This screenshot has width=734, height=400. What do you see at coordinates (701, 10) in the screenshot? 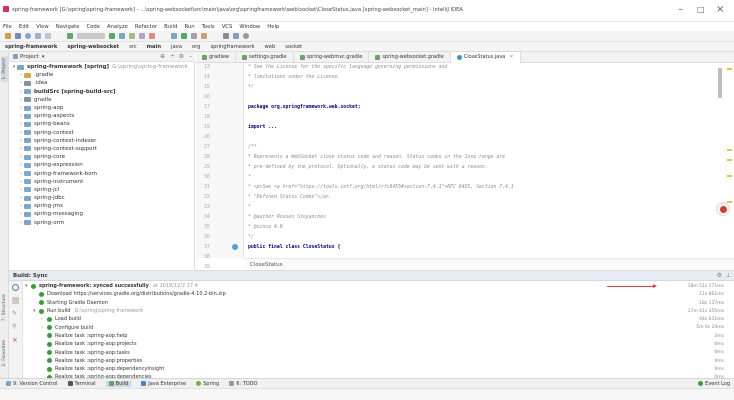
I see `maximize-button: □` at bounding box center [701, 10].